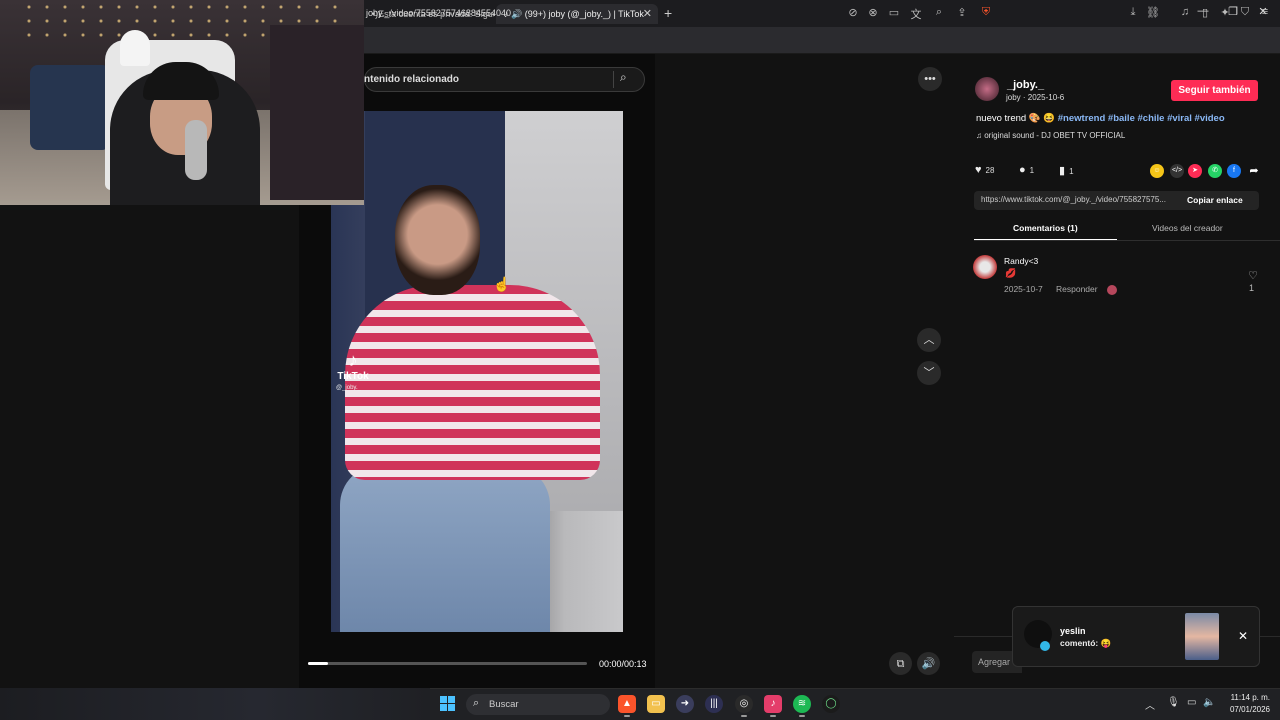 The image size is (1280, 720). I want to click on music-link: ♫ original sound - DJ OBET TV OFFICIAL, so click(1050, 135).